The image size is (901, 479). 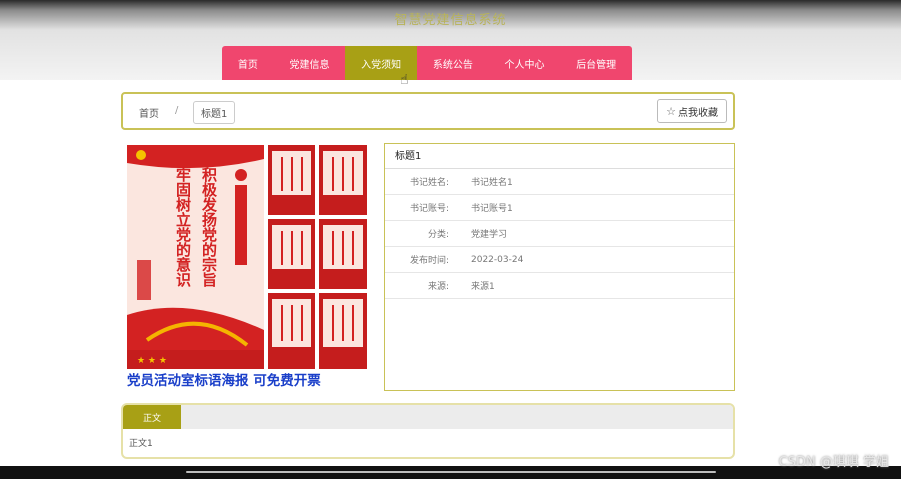 I want to click on nav-item-announcement: 系统公告, so click(x=453, y=63).